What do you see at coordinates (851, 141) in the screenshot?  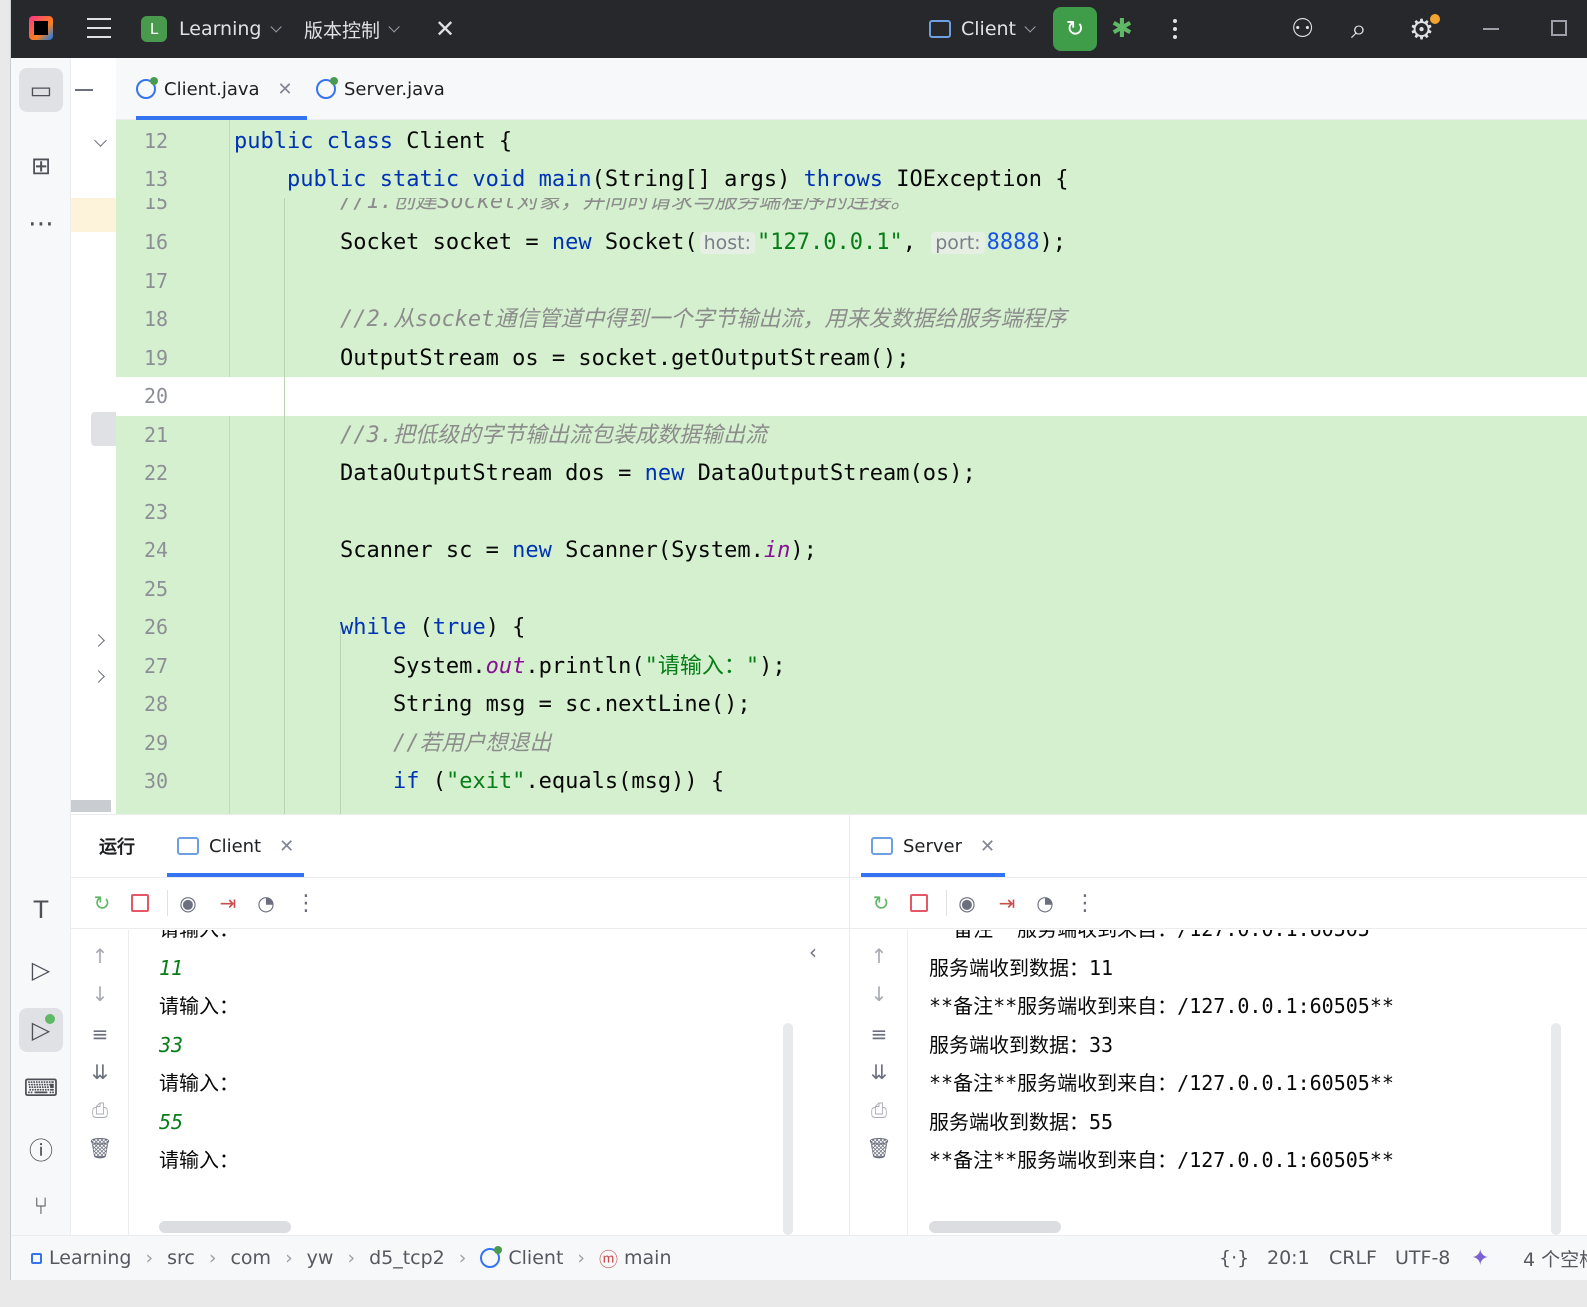 I see `code-line: 12 public class Client {` at bounding box center [851, 141].